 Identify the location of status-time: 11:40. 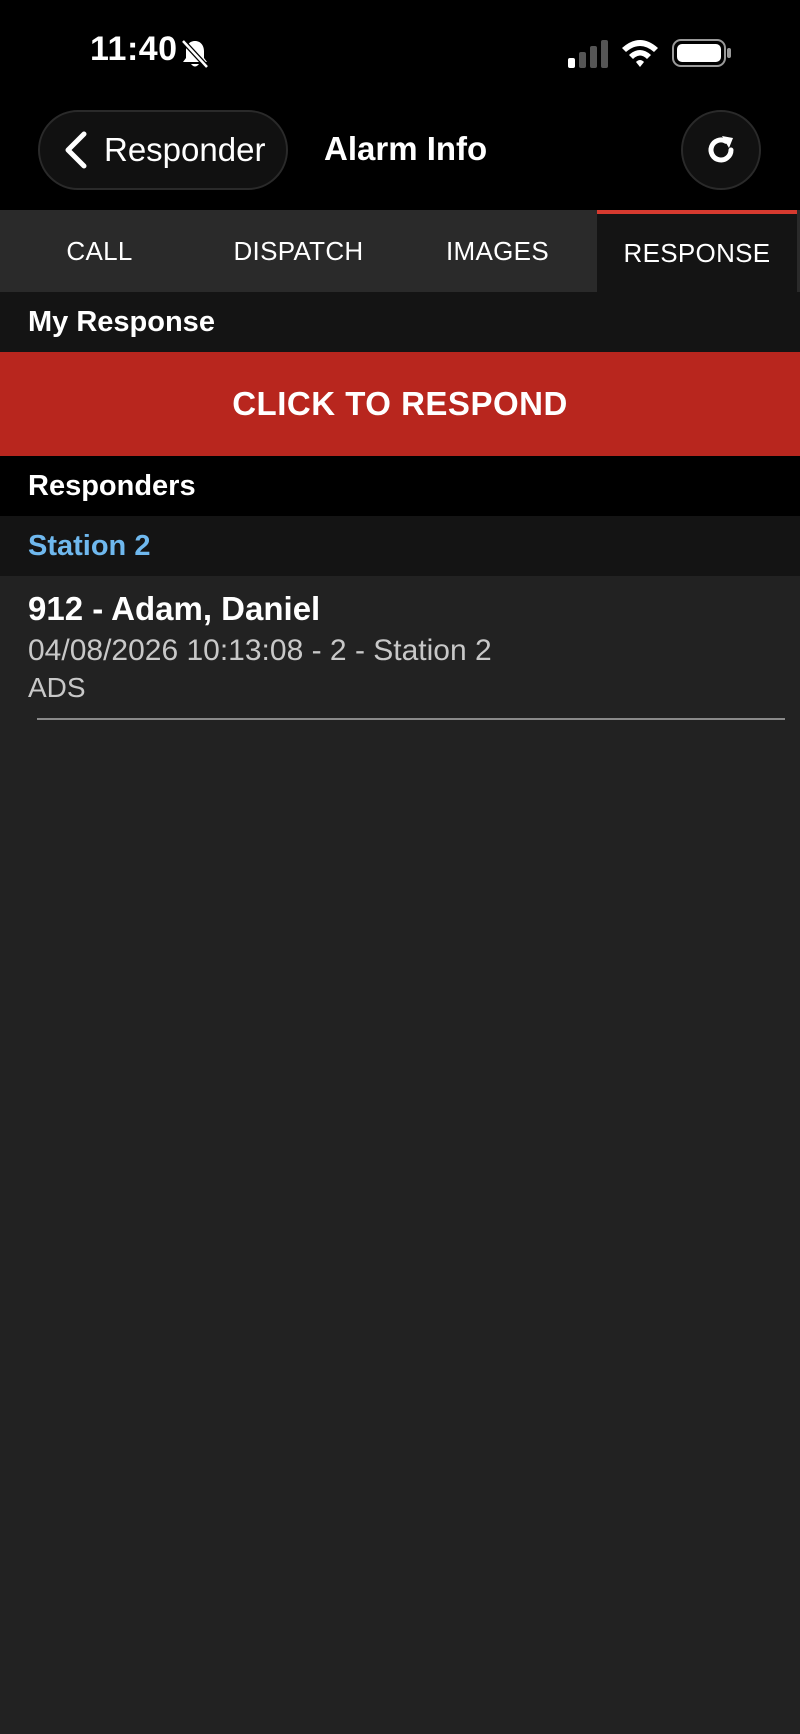
(134, 49).